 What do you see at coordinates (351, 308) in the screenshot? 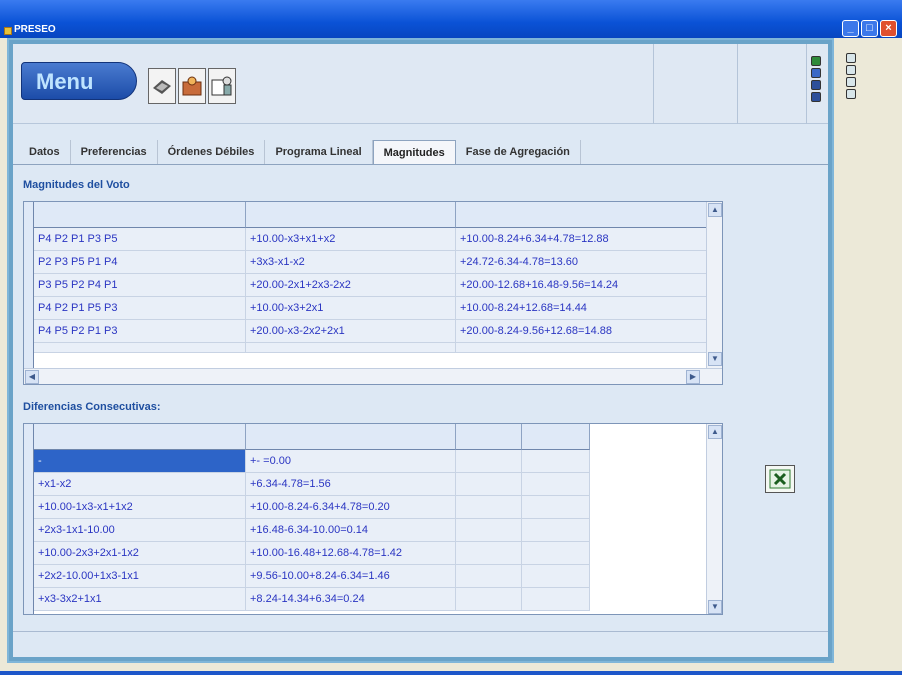
I see `table-cell: +10.00-x3+2x1` at bounding box center [351, 308].